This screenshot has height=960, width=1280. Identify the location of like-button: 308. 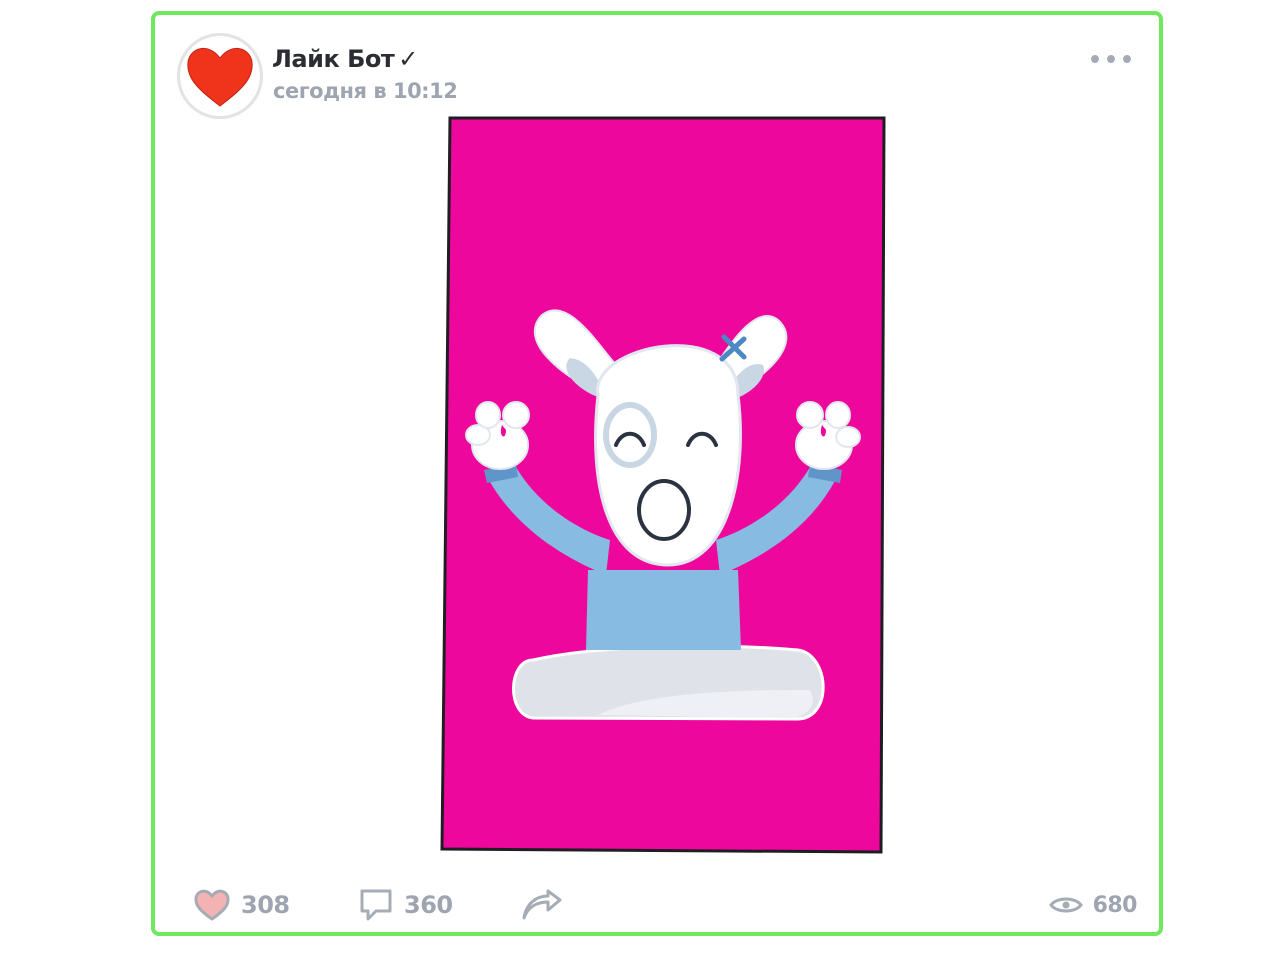
(241, 905).